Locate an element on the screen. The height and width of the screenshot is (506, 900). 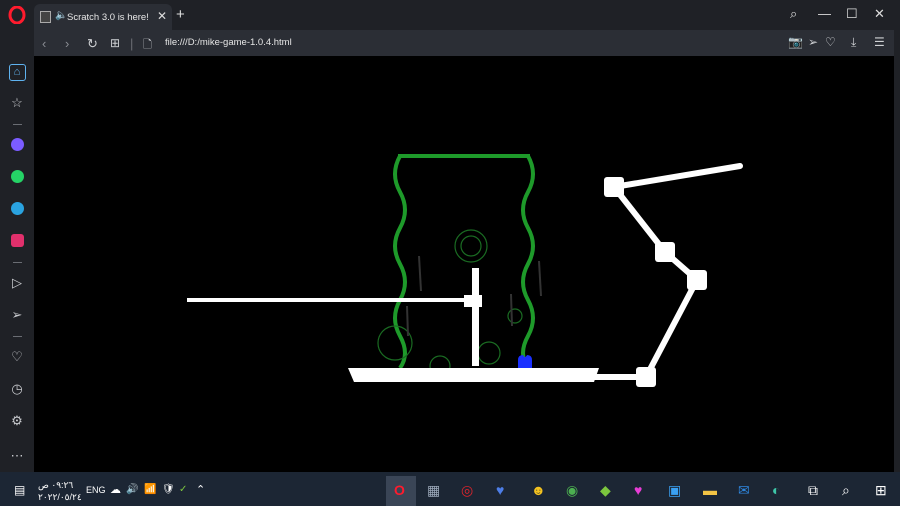
back-icon: ‹ is located at coordinates (44, 43).